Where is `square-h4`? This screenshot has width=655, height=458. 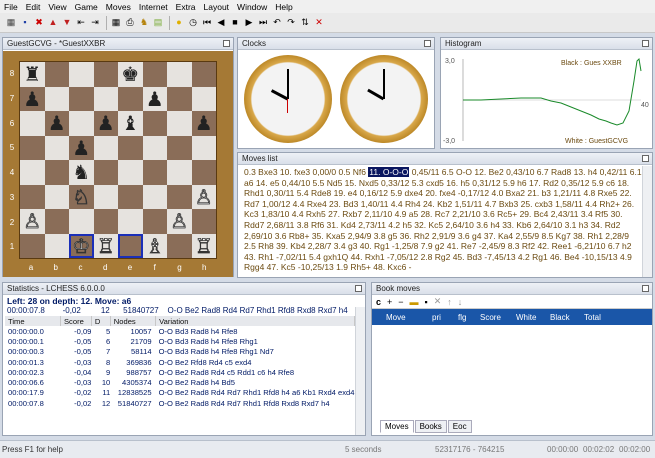 square-h4 is located at coordinates (203, 172).